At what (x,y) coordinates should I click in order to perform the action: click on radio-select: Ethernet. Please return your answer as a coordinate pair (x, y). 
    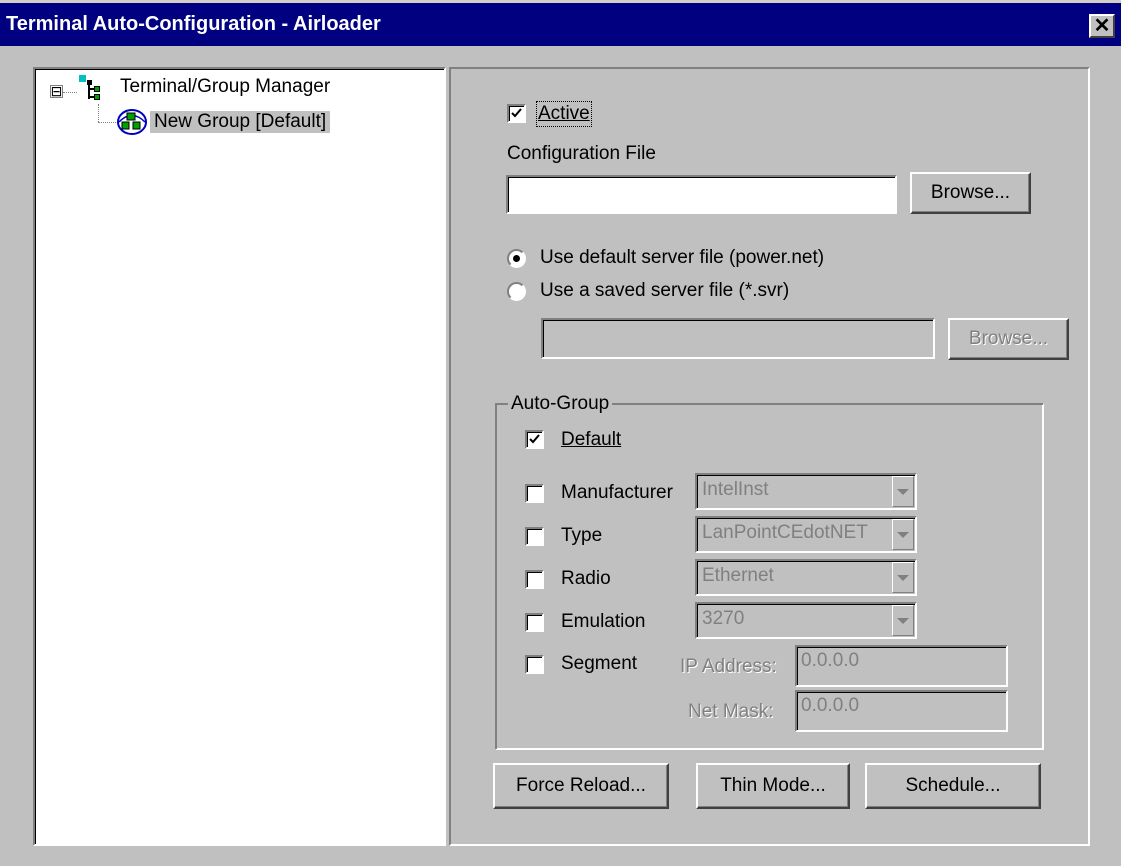
    Looking at the image, I should click on (806, 577).